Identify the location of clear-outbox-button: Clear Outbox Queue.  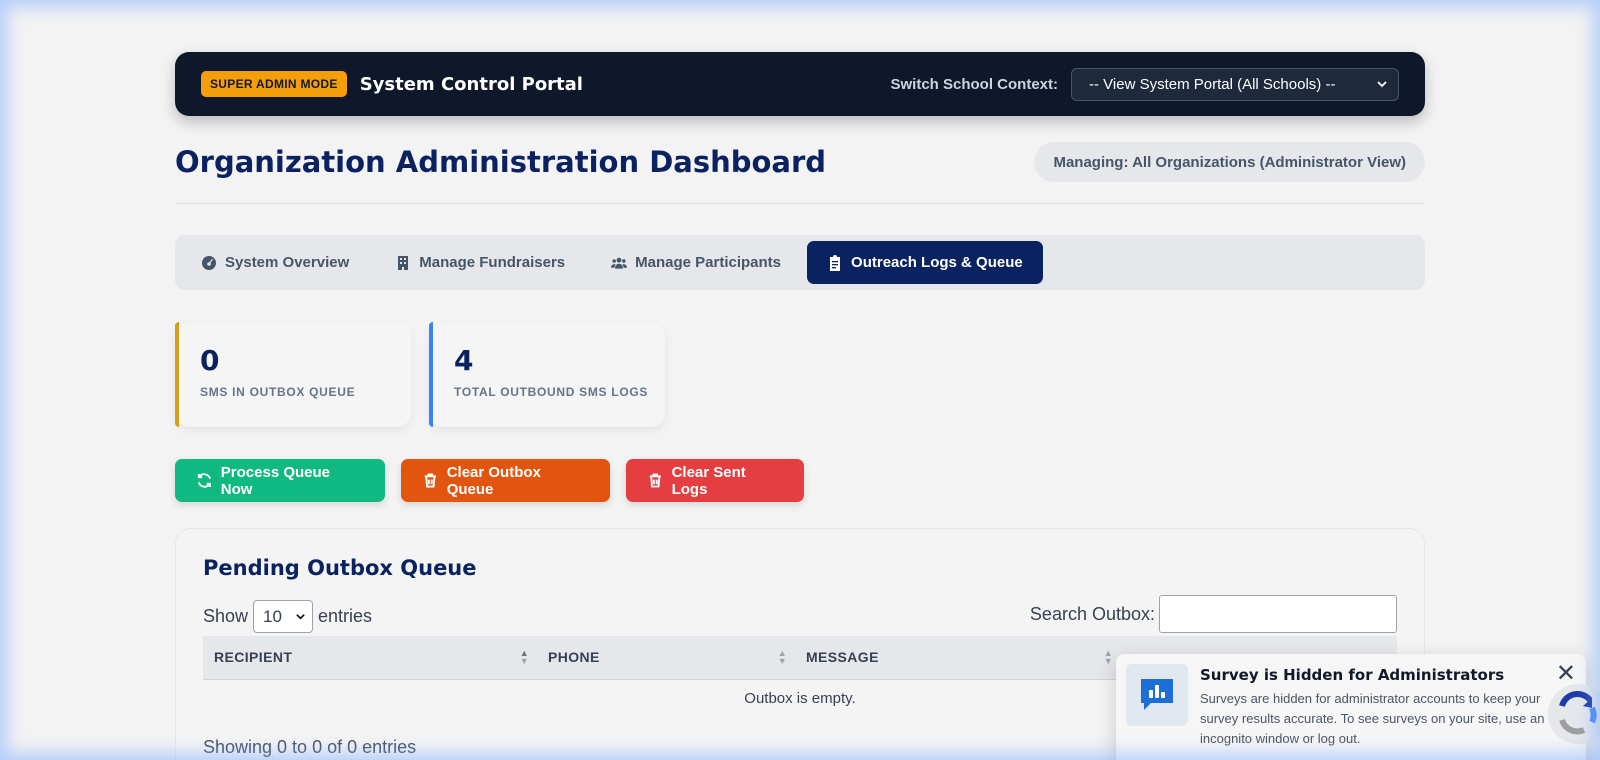
(505, 480).